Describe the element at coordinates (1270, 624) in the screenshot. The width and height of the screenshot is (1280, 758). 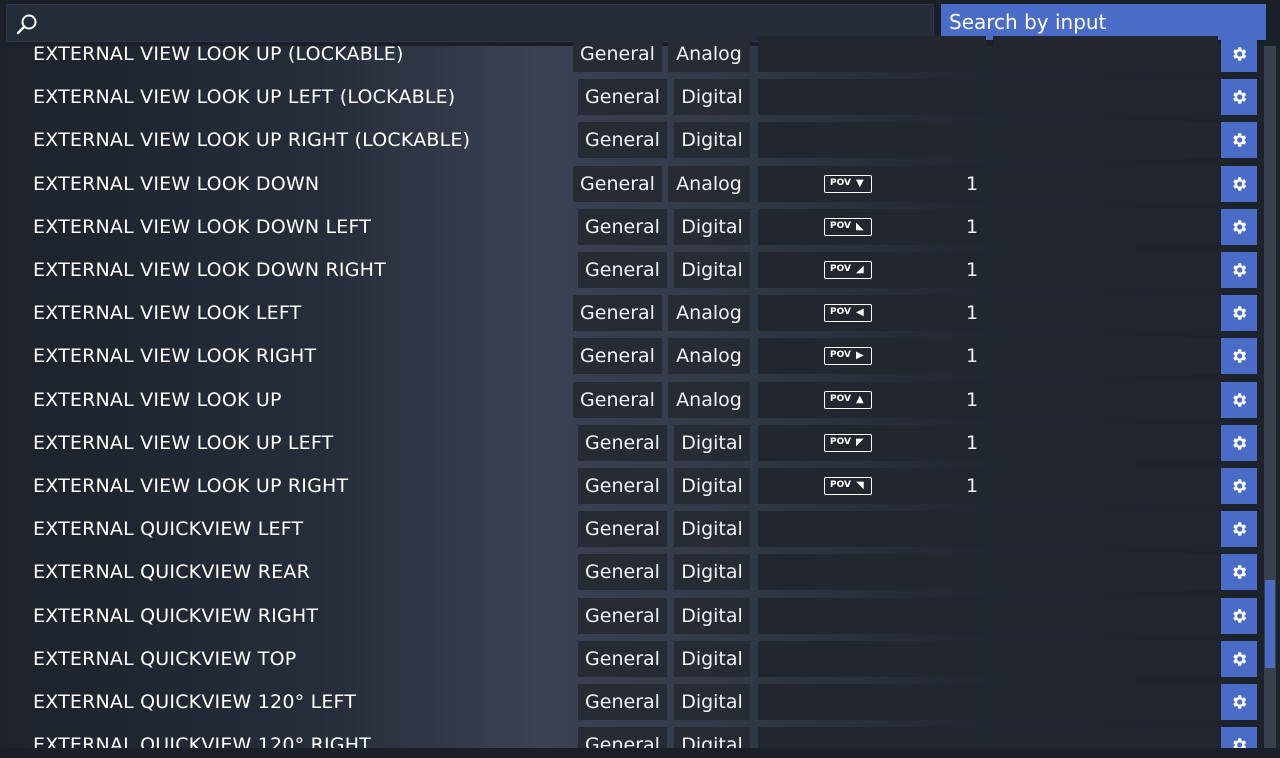
I see `scrollbar-thumb` at that location.